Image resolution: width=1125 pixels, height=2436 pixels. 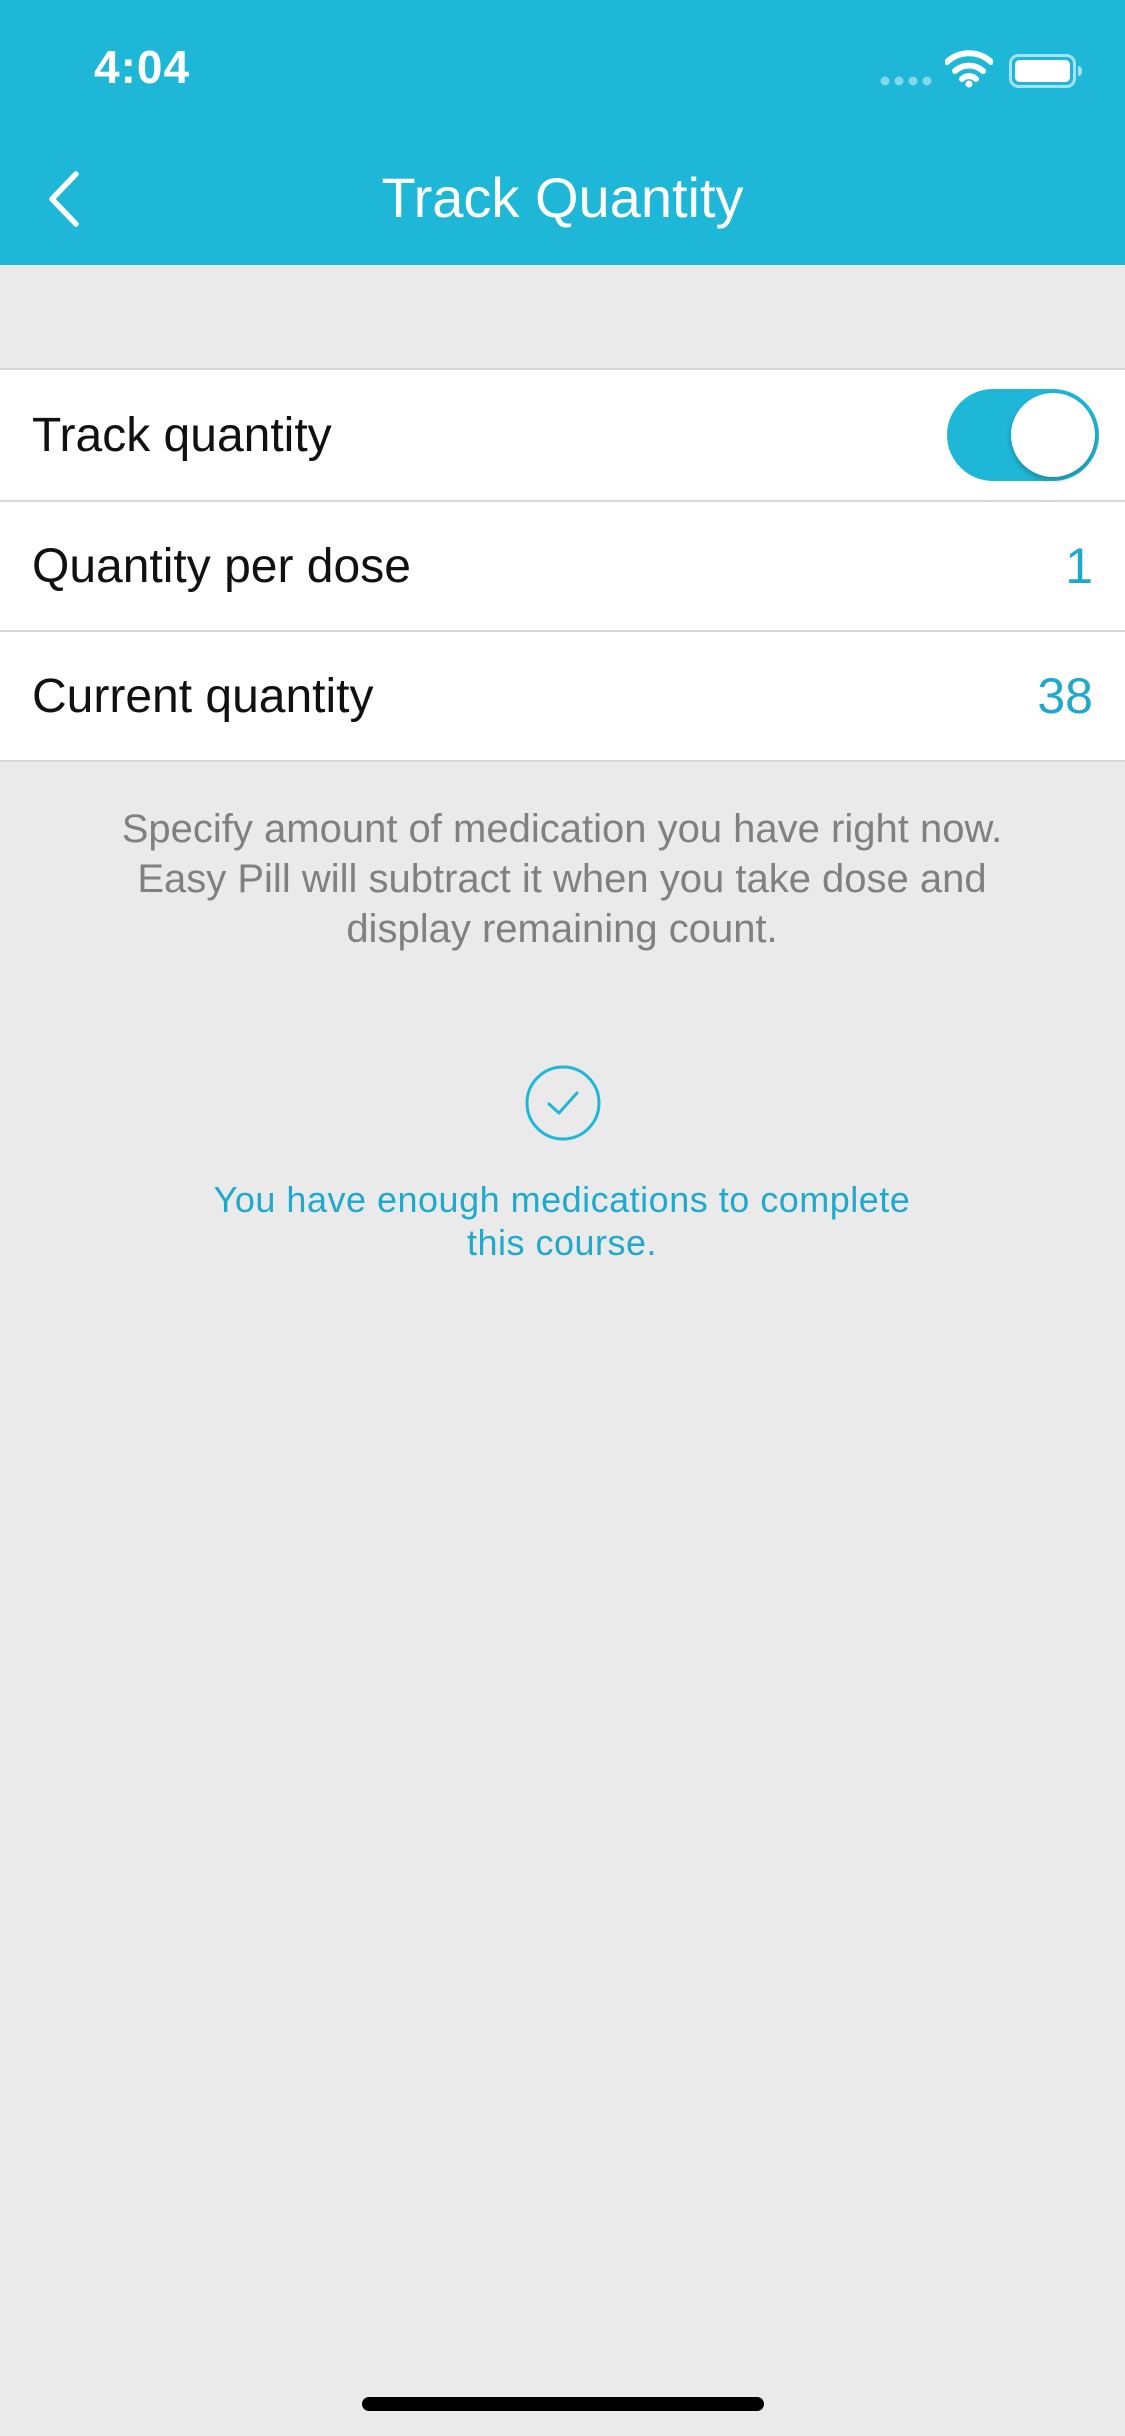 What do you see at coordinates (562, 695) in the screenshot?
I see `current-quantity-row: Current quantity 38` at bounding box center [562, 695].